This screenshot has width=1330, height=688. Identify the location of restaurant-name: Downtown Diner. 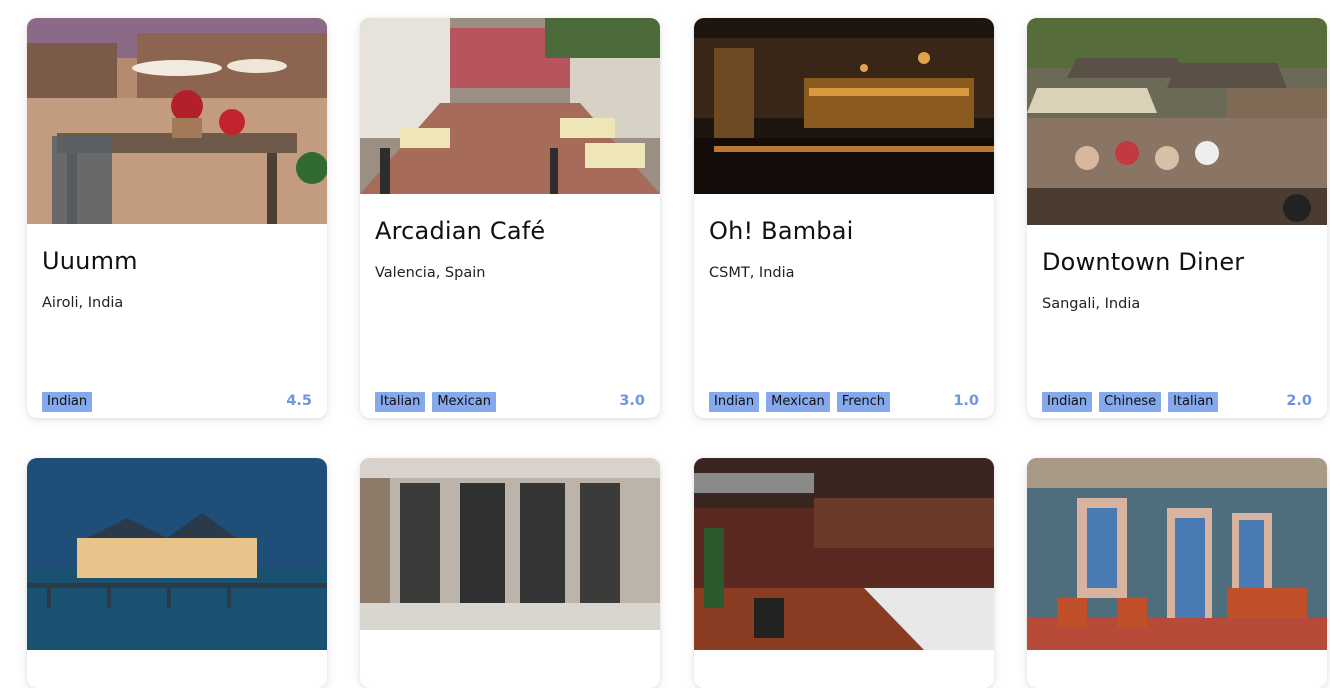
(1143, 262).